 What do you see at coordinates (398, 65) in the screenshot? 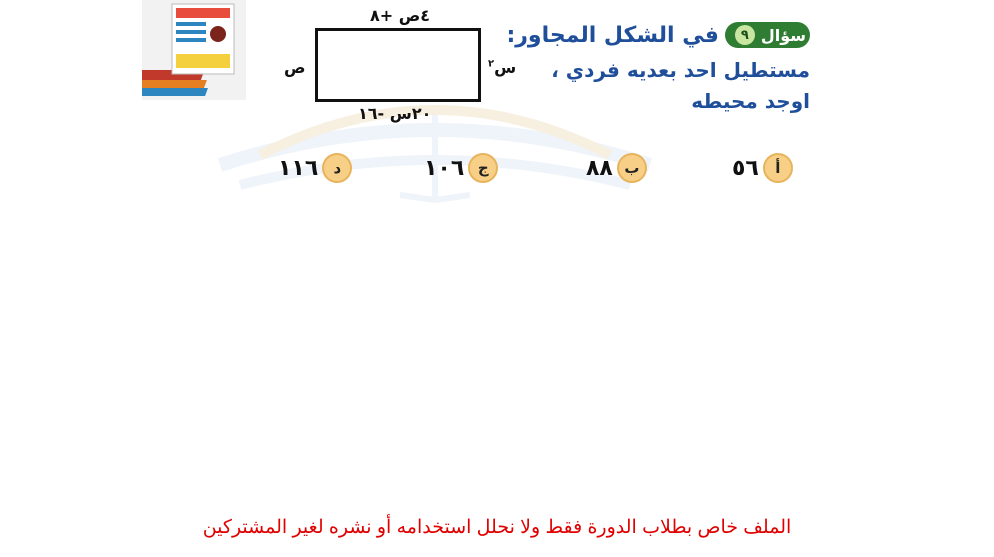
I see `rectangle-figure` at bounding box center [398, 65].